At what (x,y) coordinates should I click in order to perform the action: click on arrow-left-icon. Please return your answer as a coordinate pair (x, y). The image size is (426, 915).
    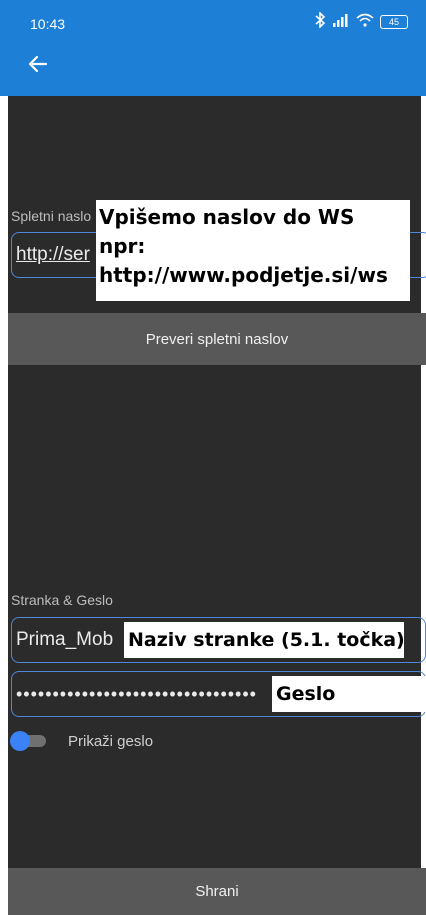
    Looking at the image, I should click on (38, 64).